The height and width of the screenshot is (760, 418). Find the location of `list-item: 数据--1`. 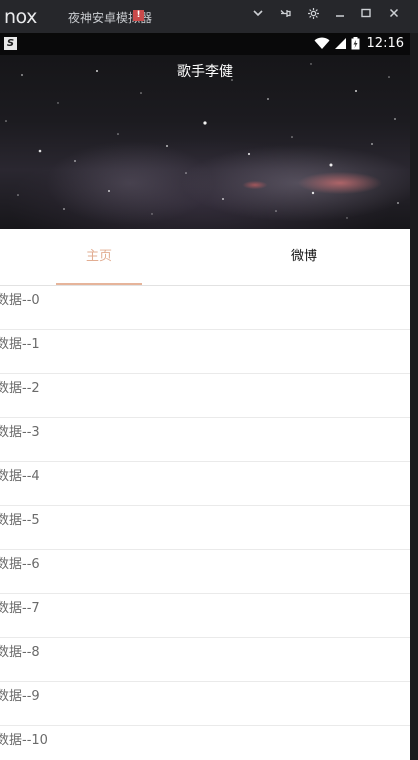

list-item: 数据--1 is located at coordinates (205, 352).